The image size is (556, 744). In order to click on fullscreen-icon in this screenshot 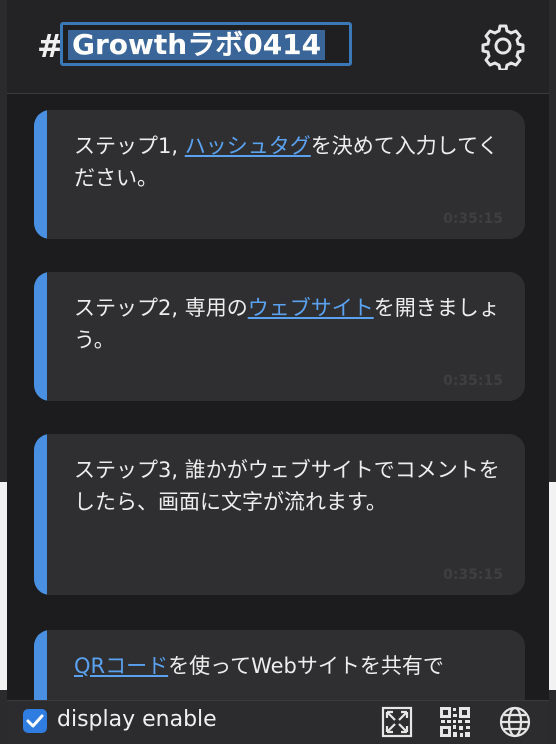, I will do `click(397, 722)`.